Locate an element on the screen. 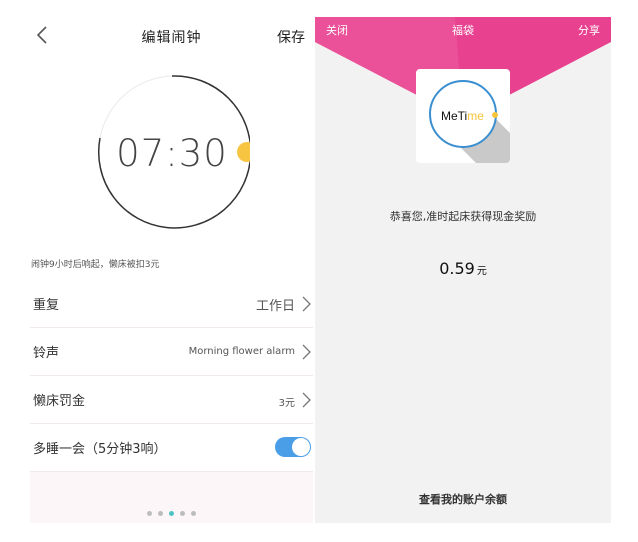 Image resolution: width=638 pixels, height=542 pixels. penalty-row: 懒床罚金 3元 is located at coordinates (171, 400).